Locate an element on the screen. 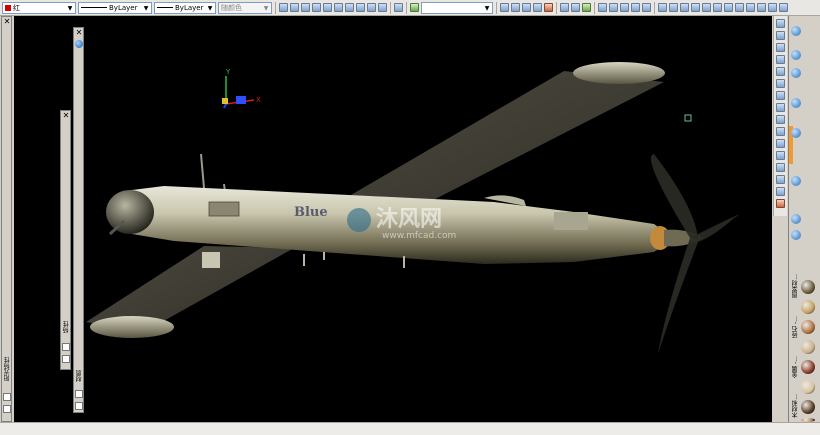  nose-cone is located at coordinates (130, 212).